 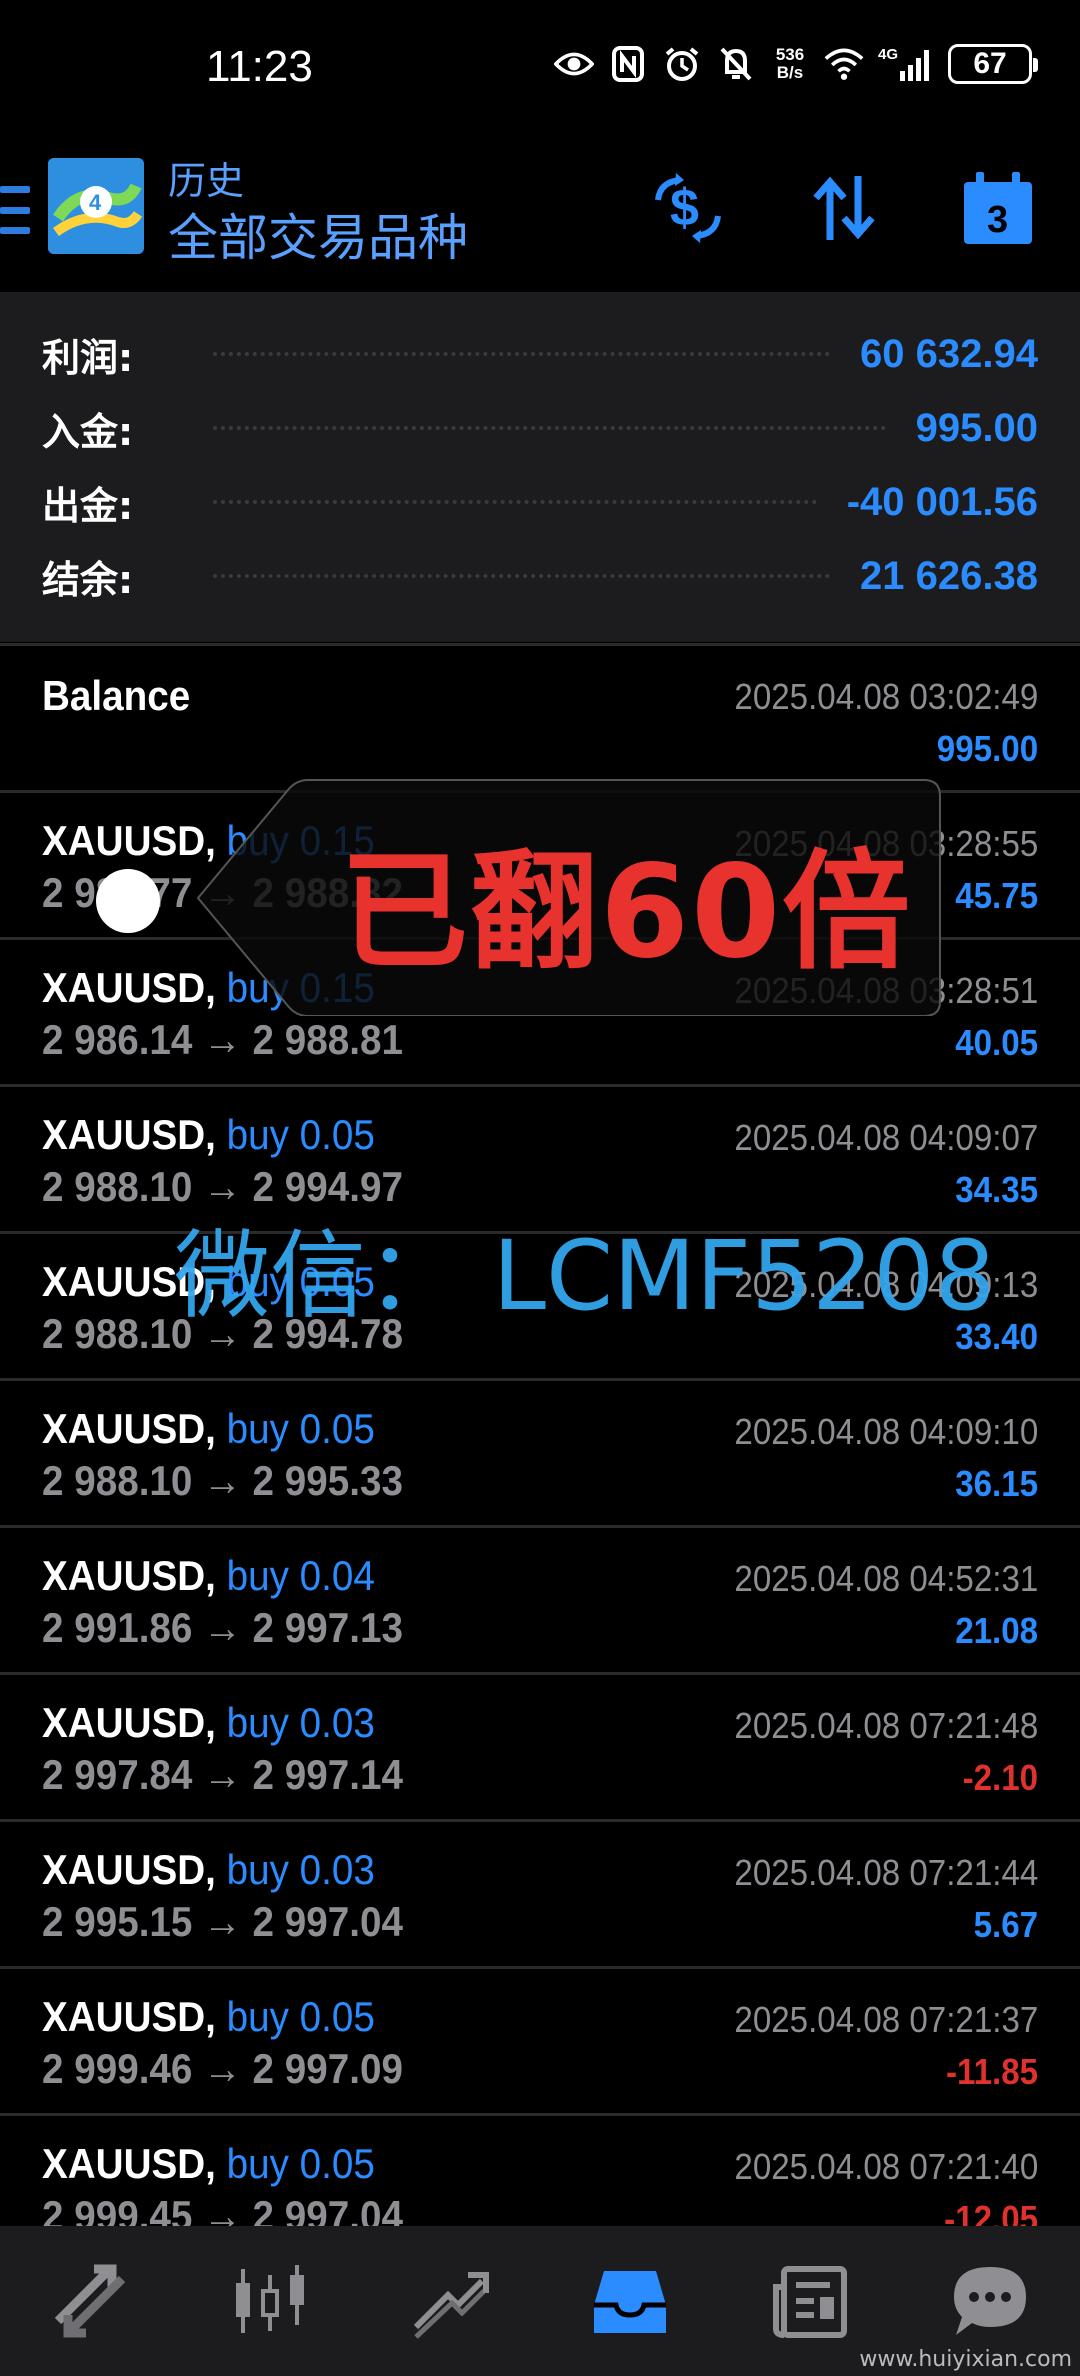 What do you see at coordinates (996, 1483) in the screenshot?
I see `trade-profit: 36.15` at bounding box center [996, 1483].